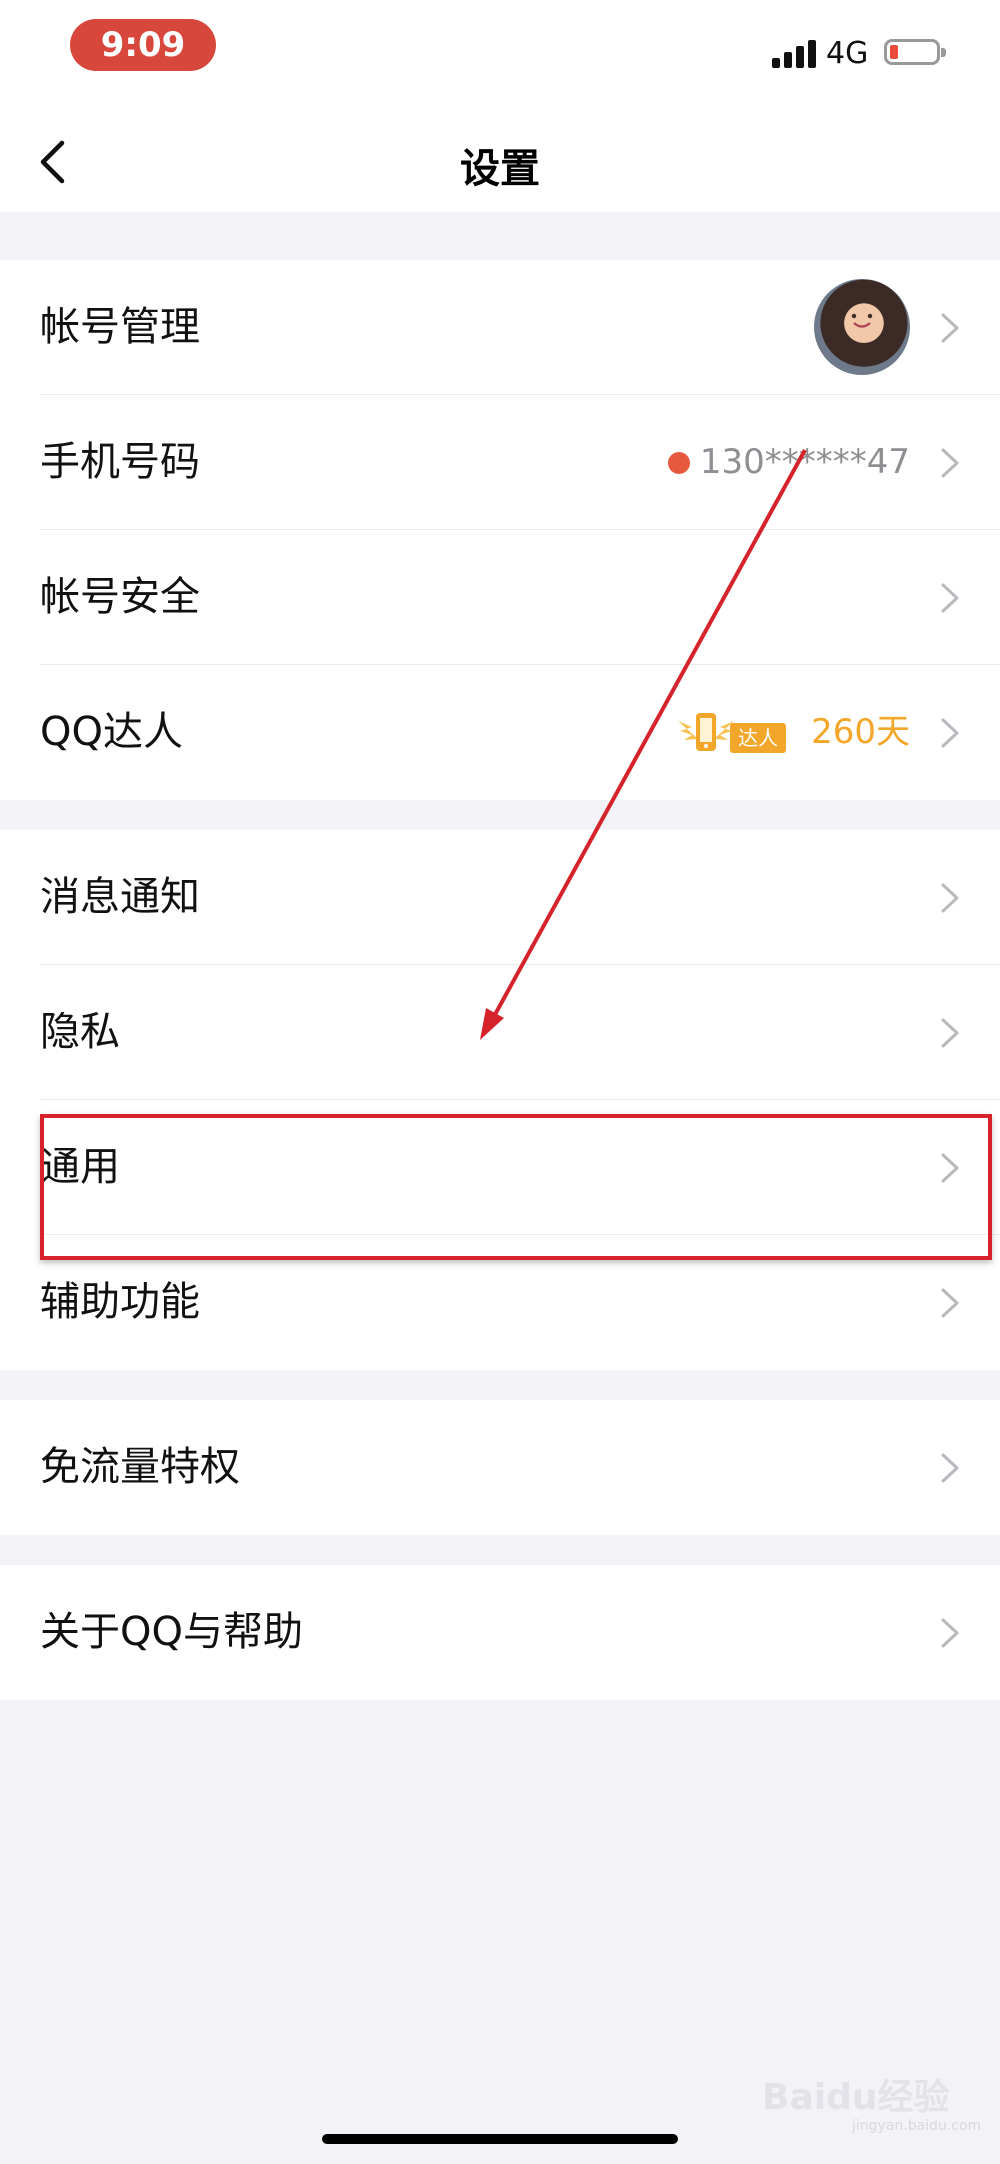 This screenshot has width=1000, height=2164. I want to click on row-account-security: 帐号安全, so click(500, 597).